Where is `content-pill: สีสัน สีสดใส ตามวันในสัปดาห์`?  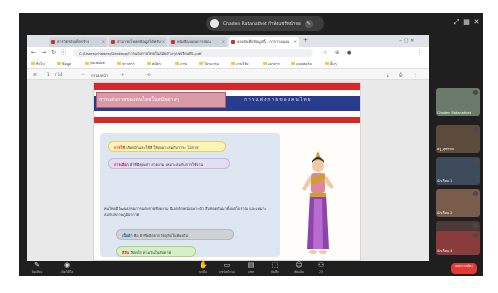 content-pill: สีสัน สีสดใส ตามวันในสัปดาห์ is located at coordinates (156, 251).